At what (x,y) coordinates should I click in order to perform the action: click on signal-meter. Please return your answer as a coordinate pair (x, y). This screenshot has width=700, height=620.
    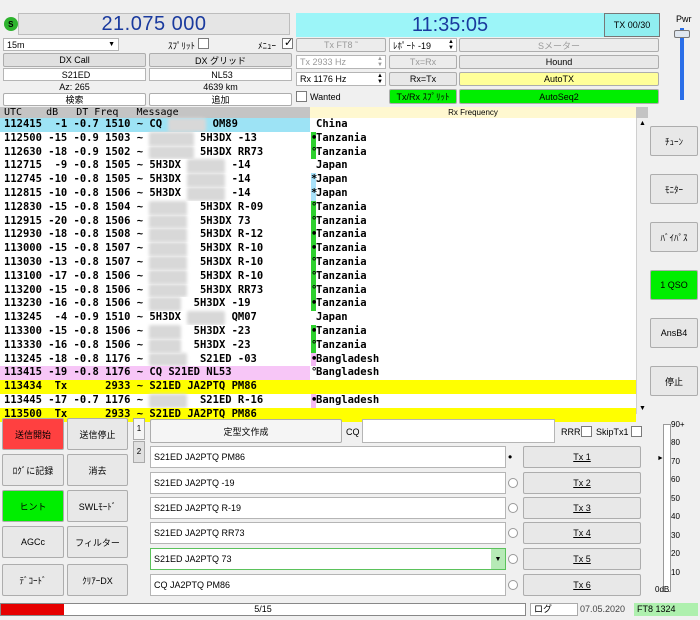
    Looking at the image, I should click on (667, 508).